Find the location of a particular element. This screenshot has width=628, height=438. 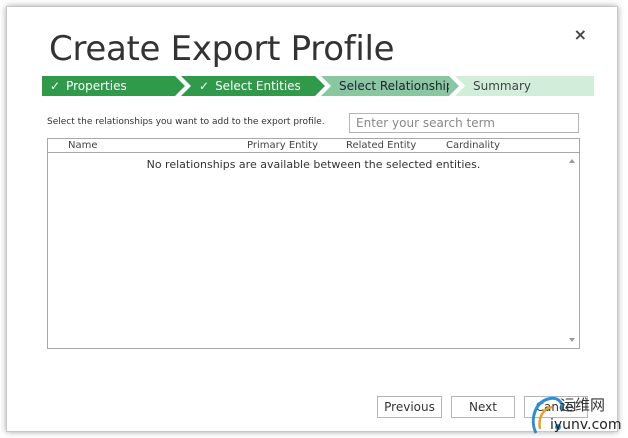

step-properties: ✓ Properties is located at coordinates (113, 86).